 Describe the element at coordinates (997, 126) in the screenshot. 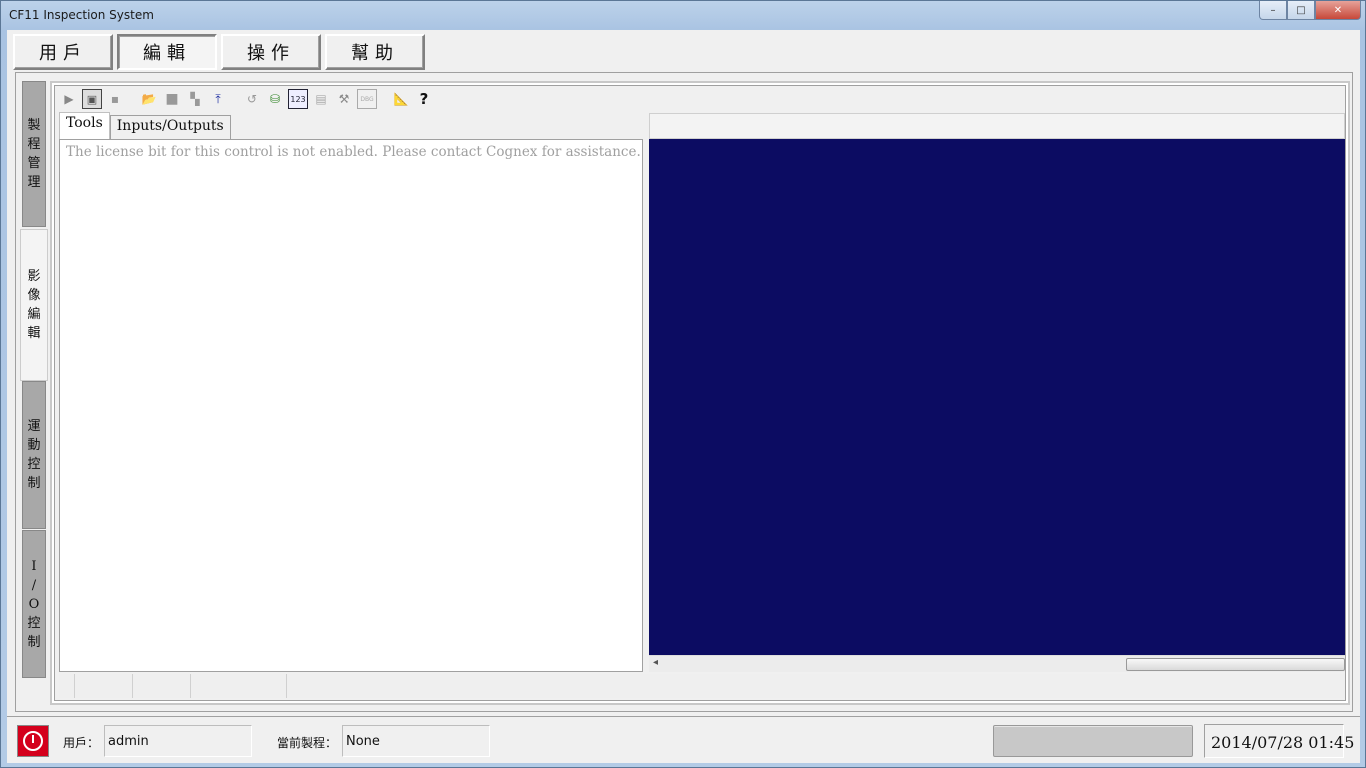

I see `display-header` at that location.